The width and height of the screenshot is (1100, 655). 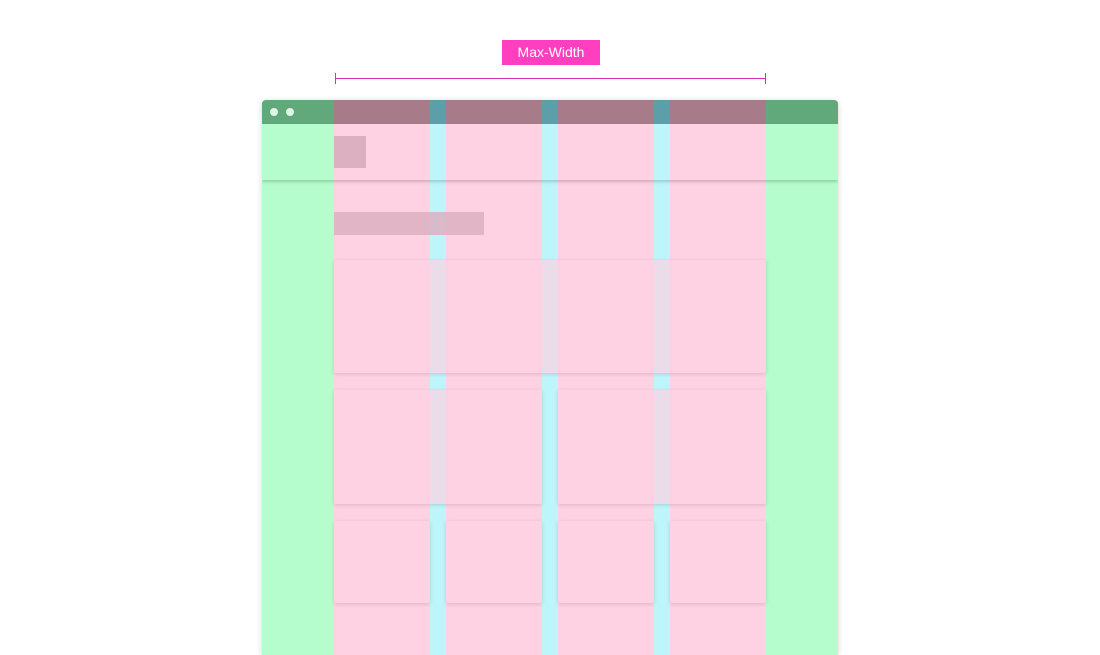 What do you see at coordinates (765, 78) in the screenshot?
I see `max-width-right-tick` at bounding box center [765, 78].